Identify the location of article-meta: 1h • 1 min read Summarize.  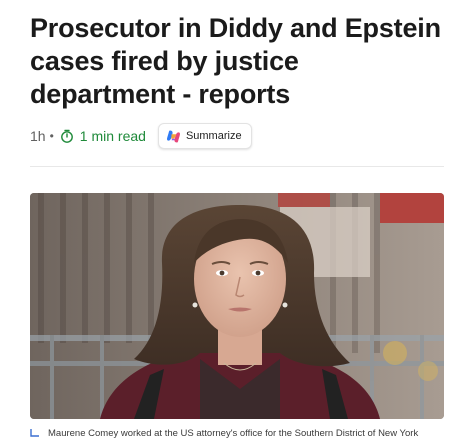
(141, 136).